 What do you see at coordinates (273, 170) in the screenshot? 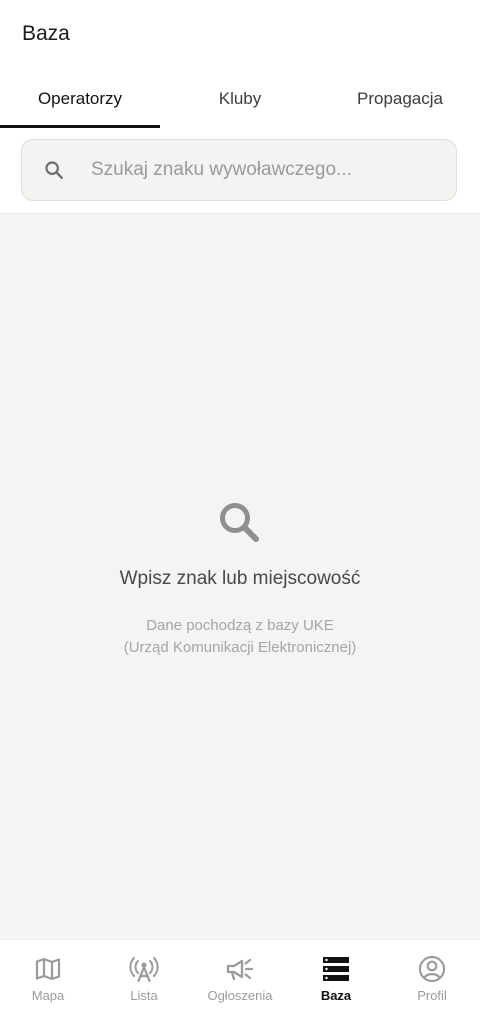
I see `search-input` at bounding box center [273, 170].